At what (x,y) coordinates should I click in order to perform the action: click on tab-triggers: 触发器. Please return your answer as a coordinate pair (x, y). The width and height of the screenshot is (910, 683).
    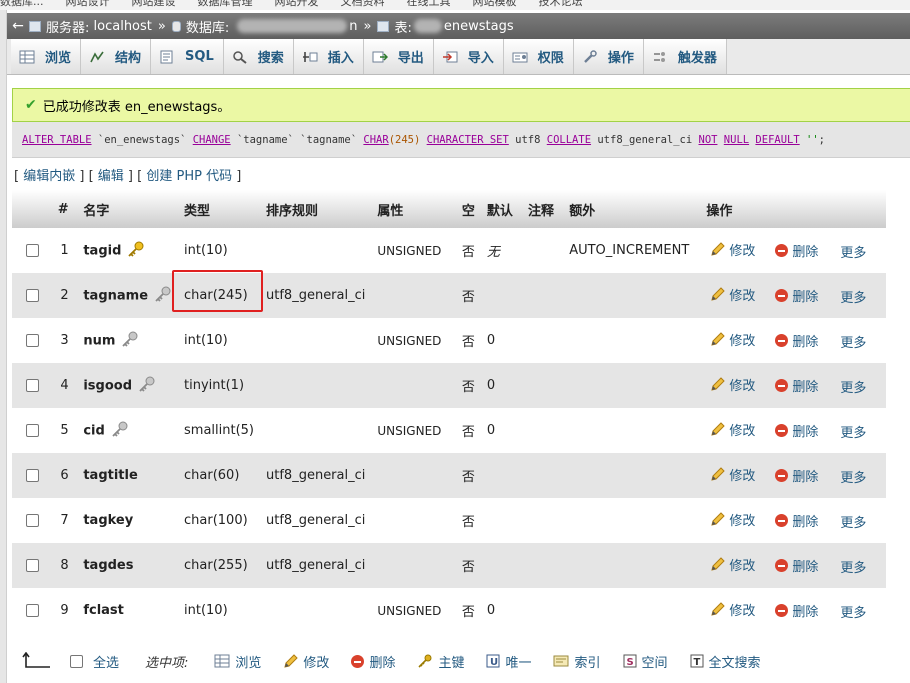
    Looking at the image, I should click on (685, 56).